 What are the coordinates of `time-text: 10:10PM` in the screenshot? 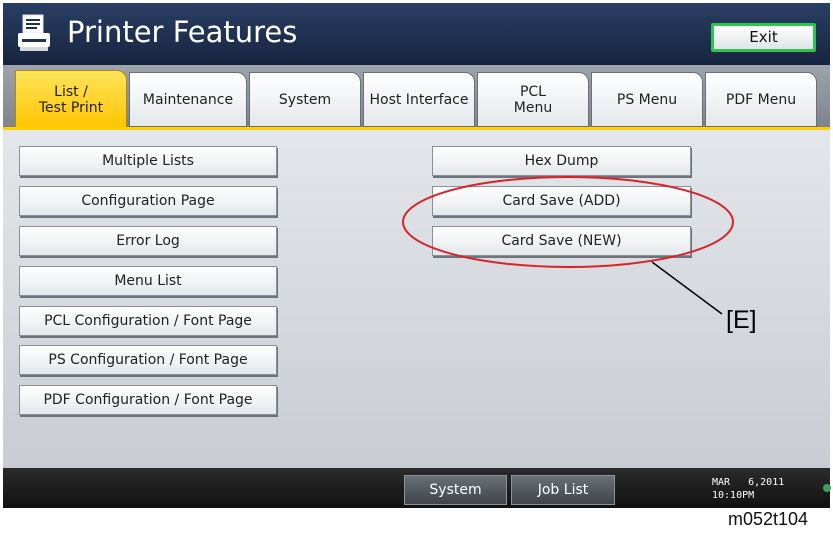 It's located at (733, 495).